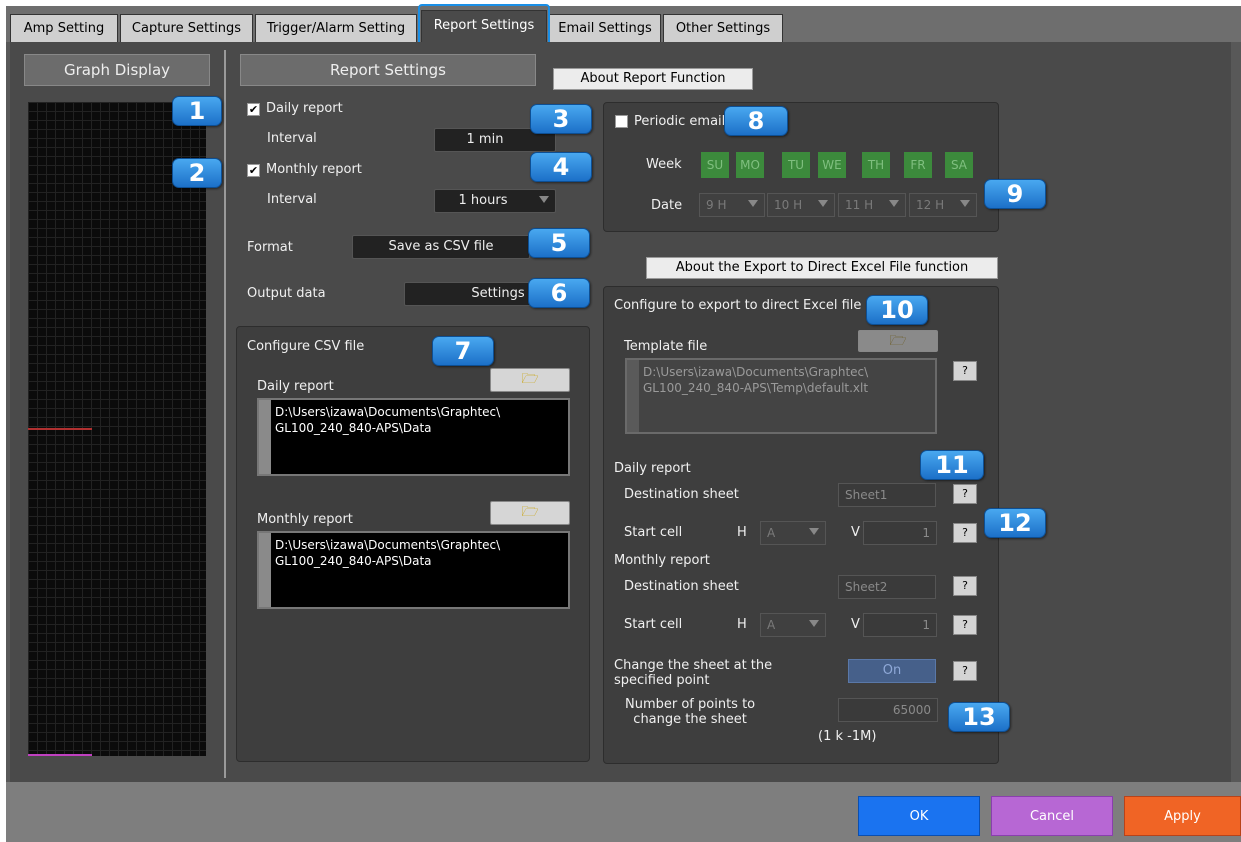 This screenshot has height=842, width=1241. Describe the element at coordinates (292, 199) in the screenshot. I see `monthly-interval-label: Interval` at that location.